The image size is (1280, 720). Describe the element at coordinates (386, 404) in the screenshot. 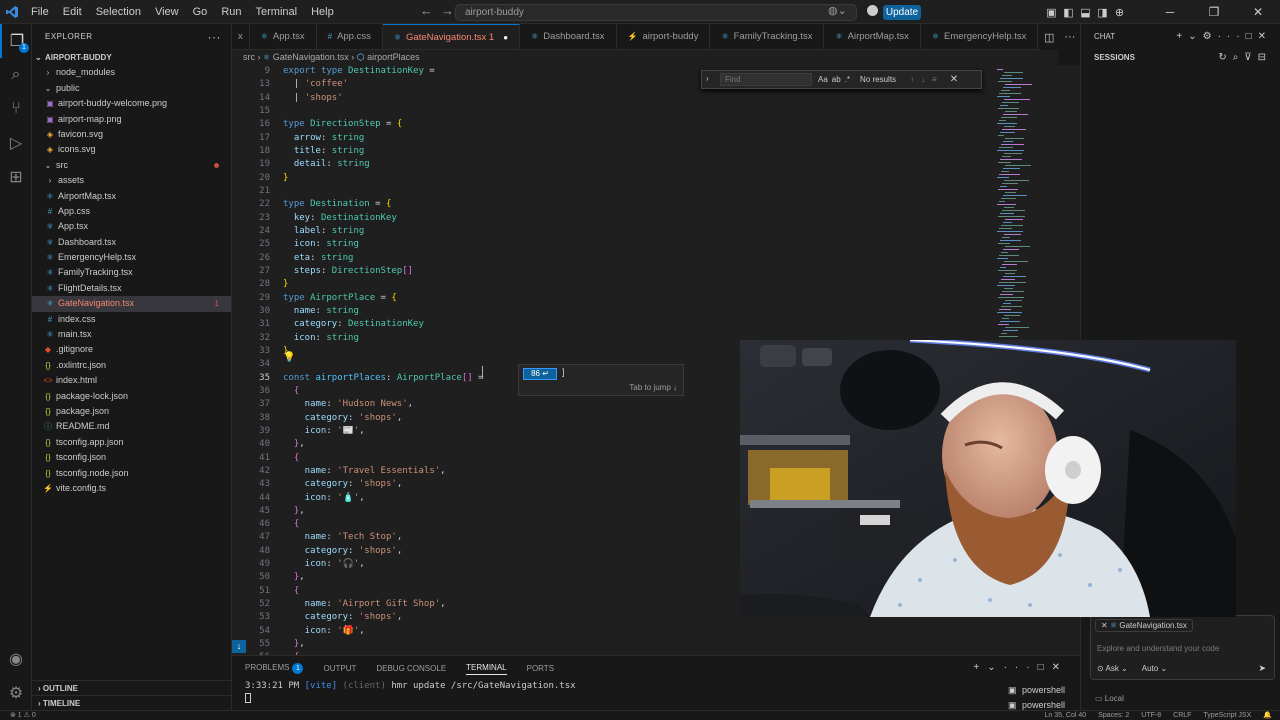

I see `code-line: name: 'Hudson News',` at that location.